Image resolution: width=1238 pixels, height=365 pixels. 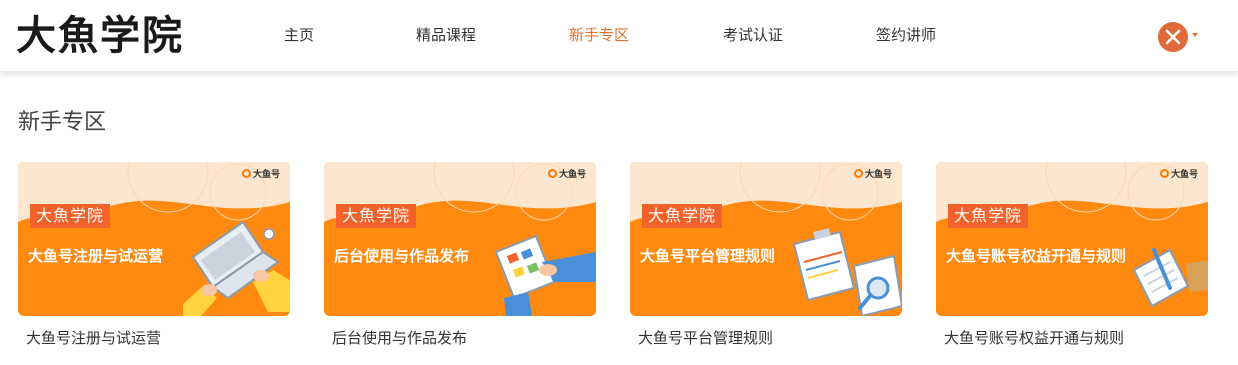 I want to click on course-title: 大鱼号账号权益开通与规则, so click(x=1072, y=338).